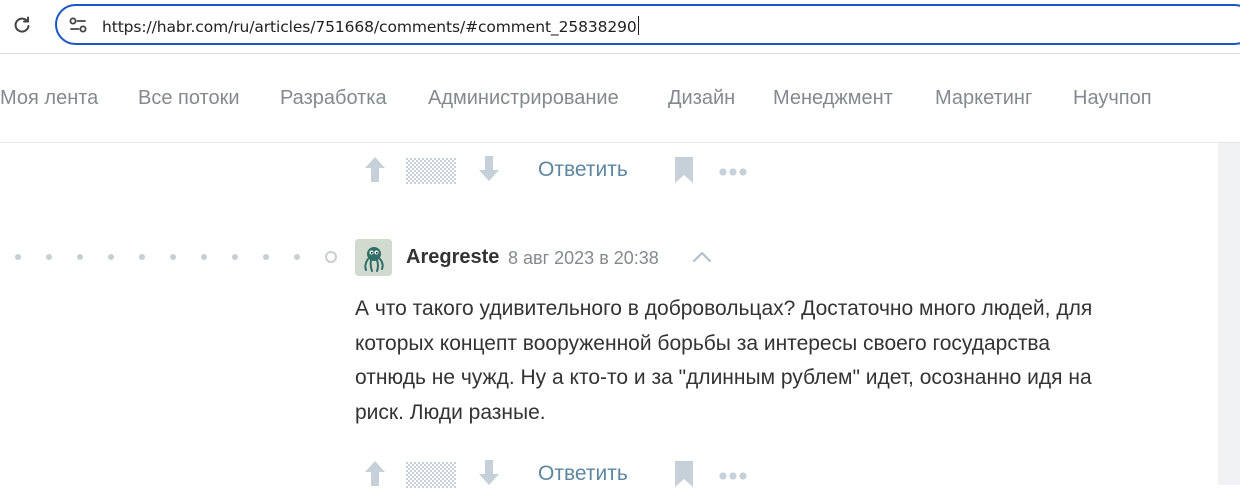  I want to click on nav-item-design: Дизайн, so click(701, 98).